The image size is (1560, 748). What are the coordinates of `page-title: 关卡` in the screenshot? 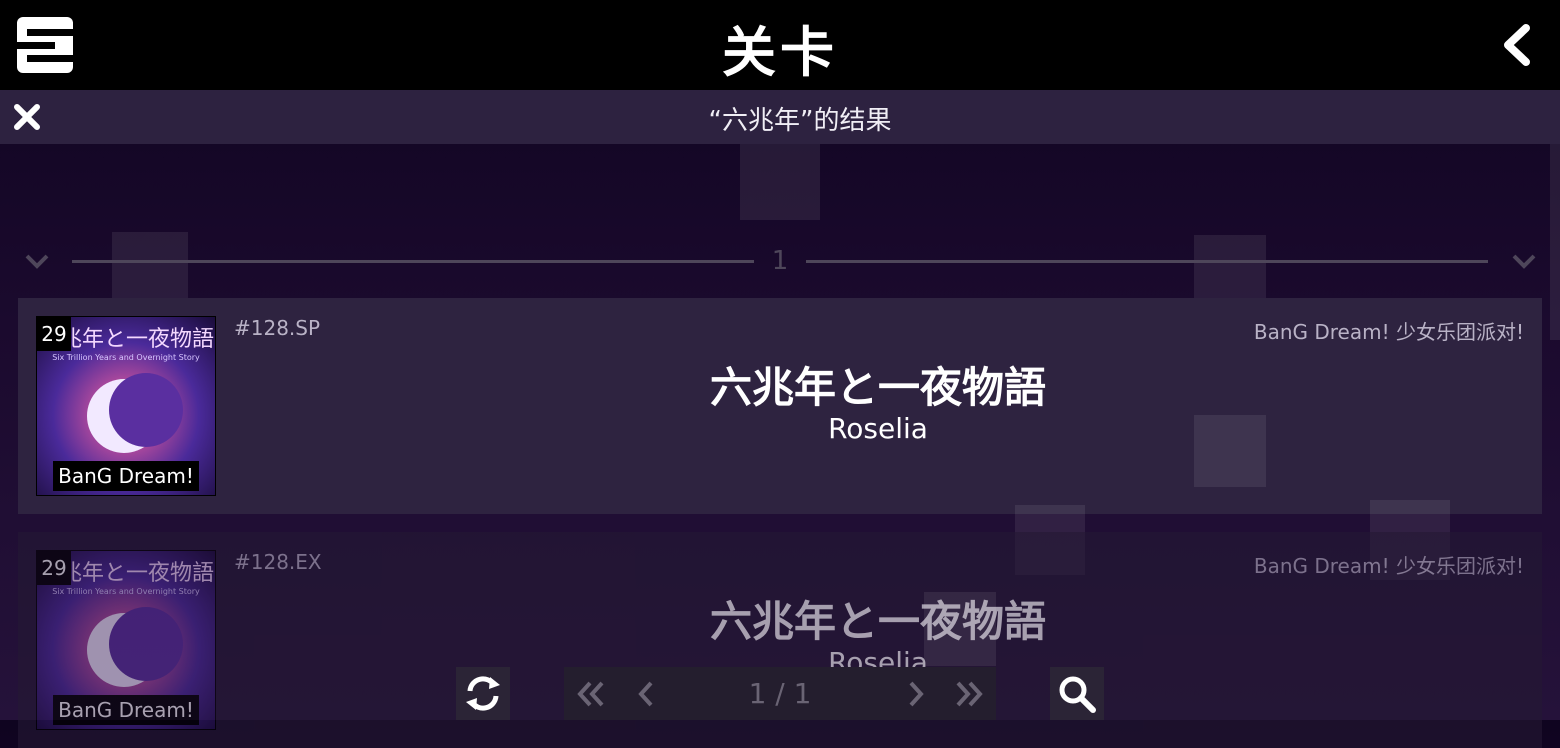 It's located at (780, 52).